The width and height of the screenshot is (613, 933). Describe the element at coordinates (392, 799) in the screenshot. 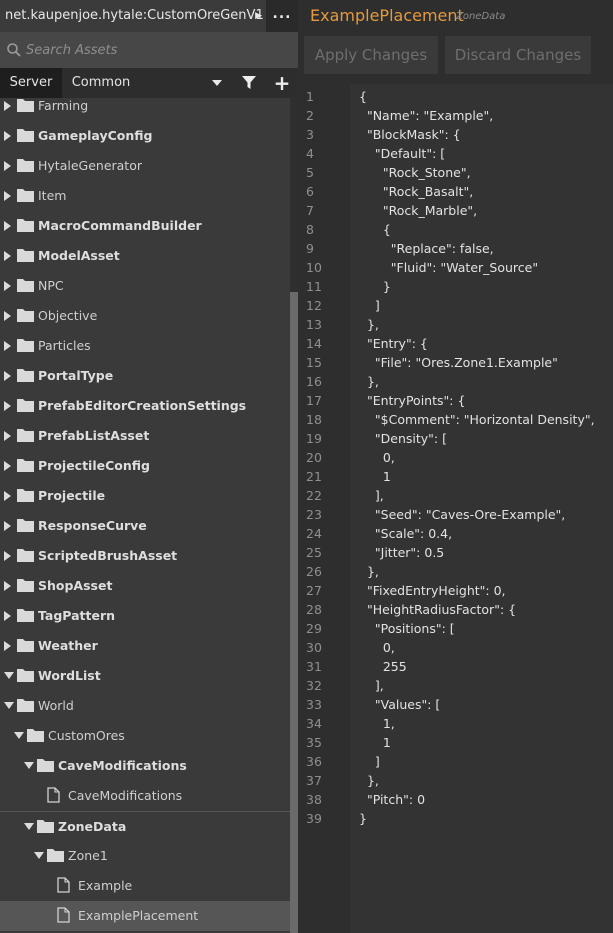

I see `code-line: "Pitch": 0` at that location.